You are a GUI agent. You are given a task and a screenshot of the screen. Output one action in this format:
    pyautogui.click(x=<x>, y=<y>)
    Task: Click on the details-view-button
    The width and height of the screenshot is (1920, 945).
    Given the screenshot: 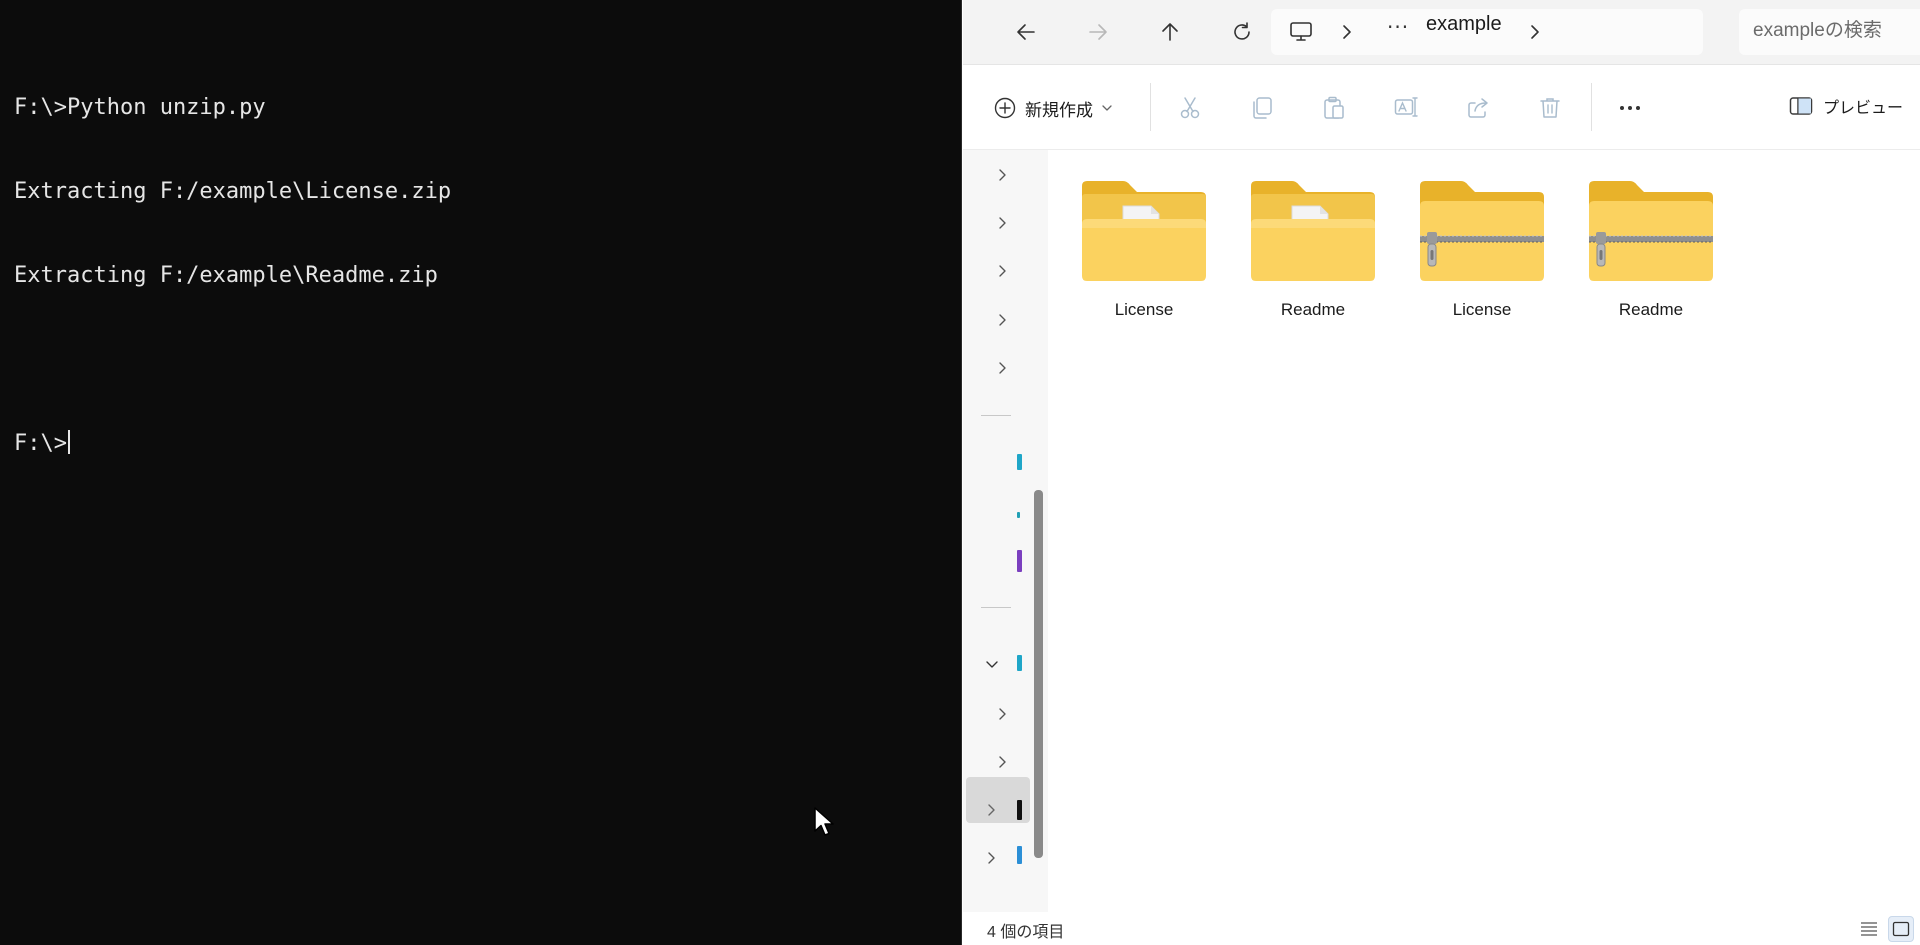 What is the action you would take?
    pyautogui.click(x=1869, y=929)
    